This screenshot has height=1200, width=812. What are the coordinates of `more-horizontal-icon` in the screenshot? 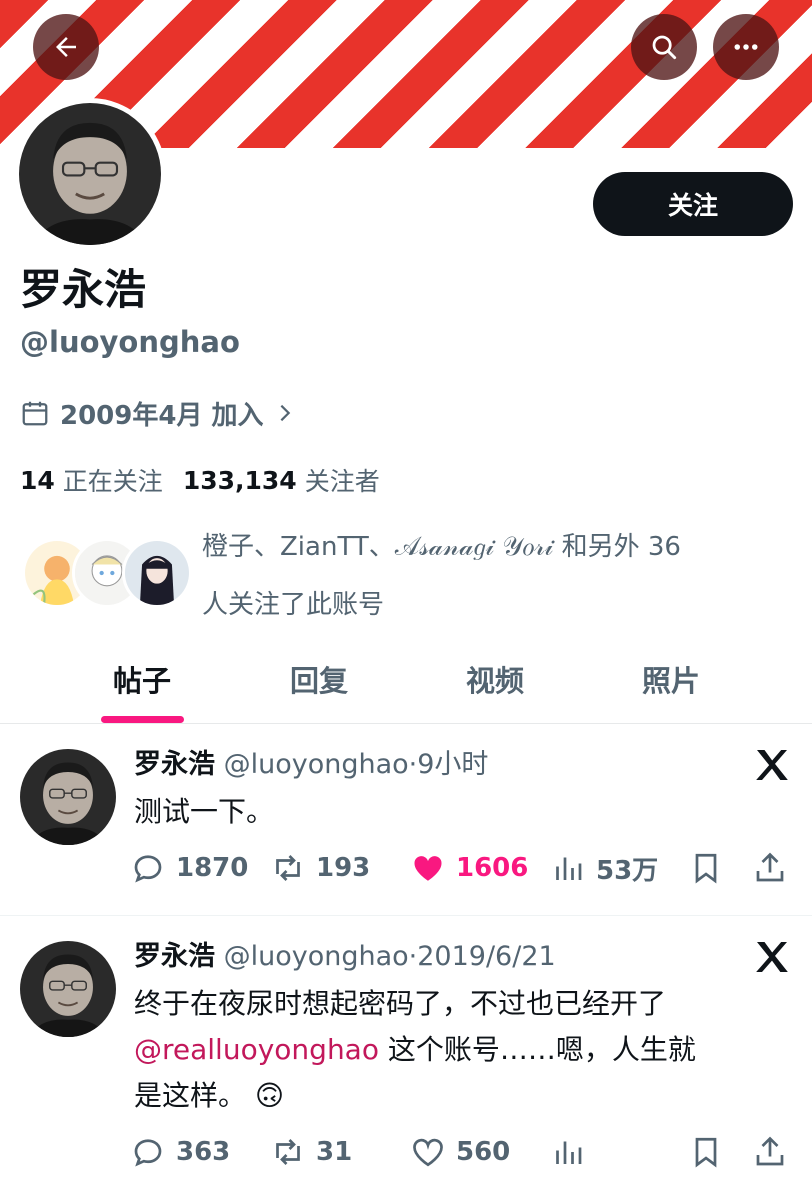 It's located at (746, 47).